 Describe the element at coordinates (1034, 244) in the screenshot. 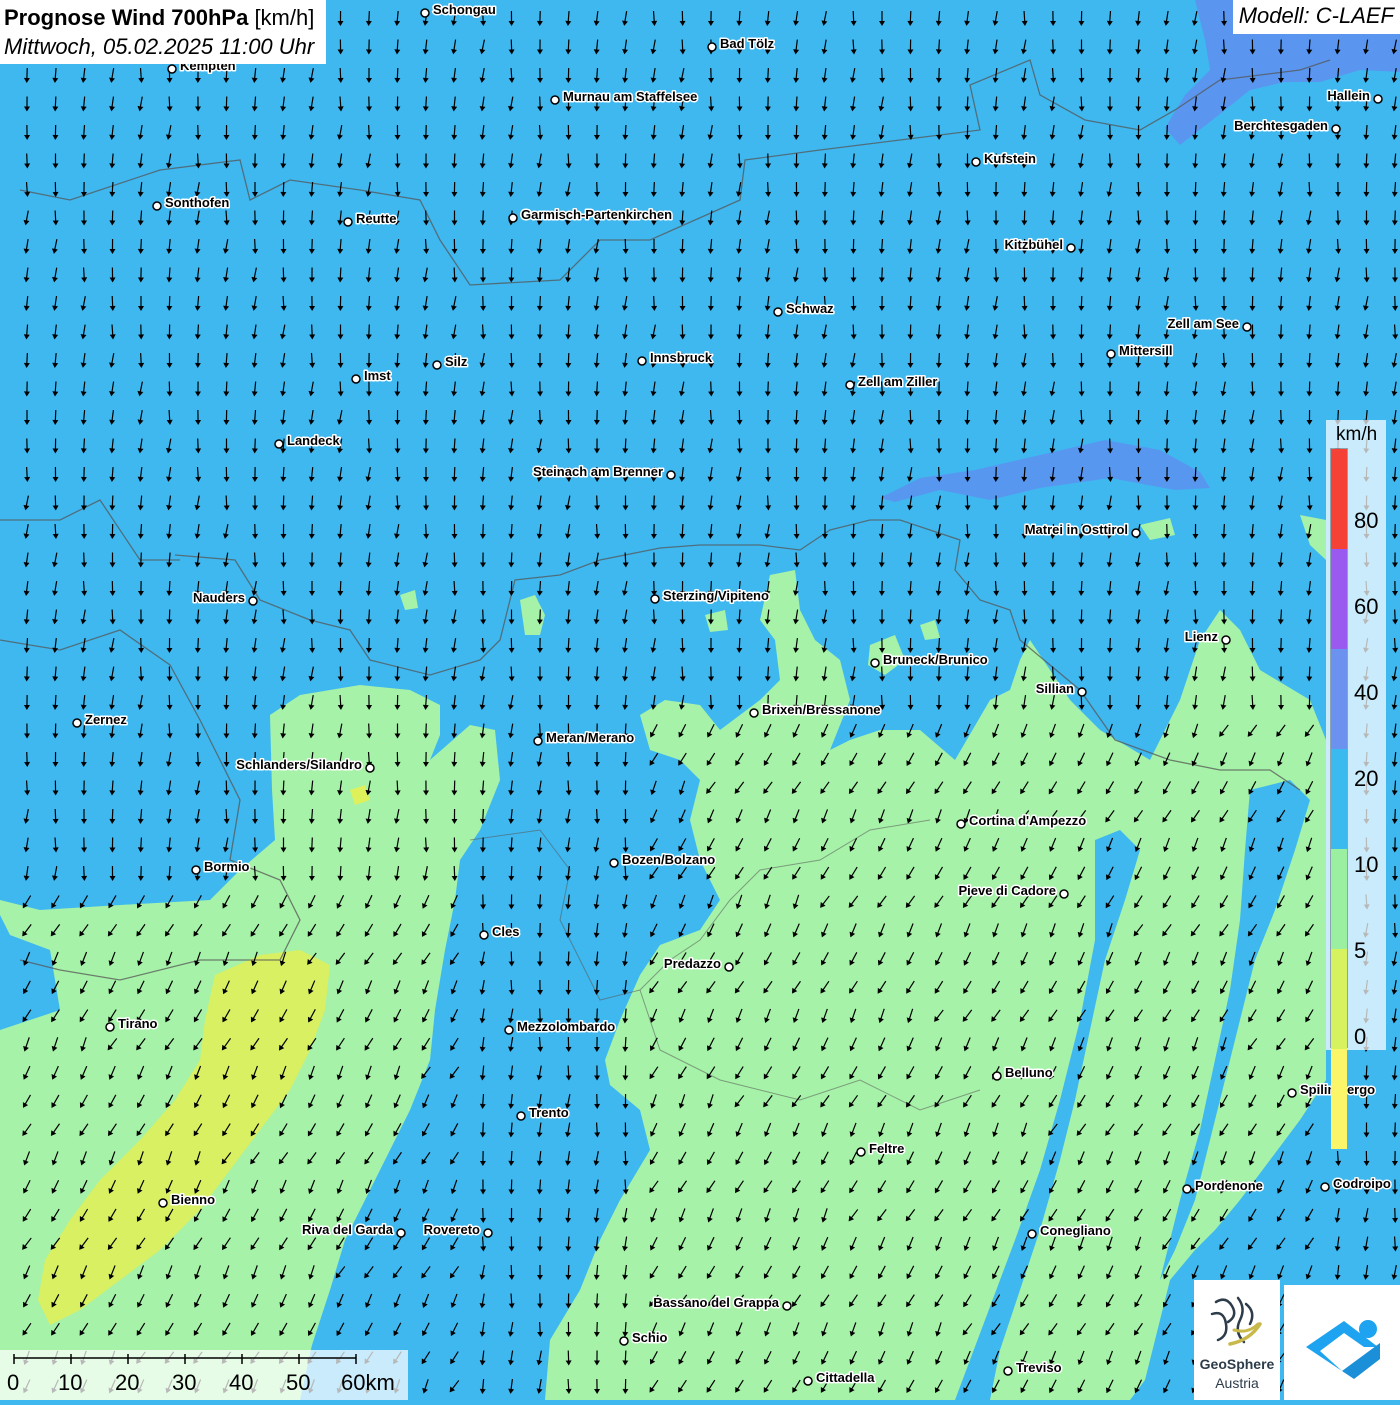

I see `city-label: Kitzbühel` at that location.